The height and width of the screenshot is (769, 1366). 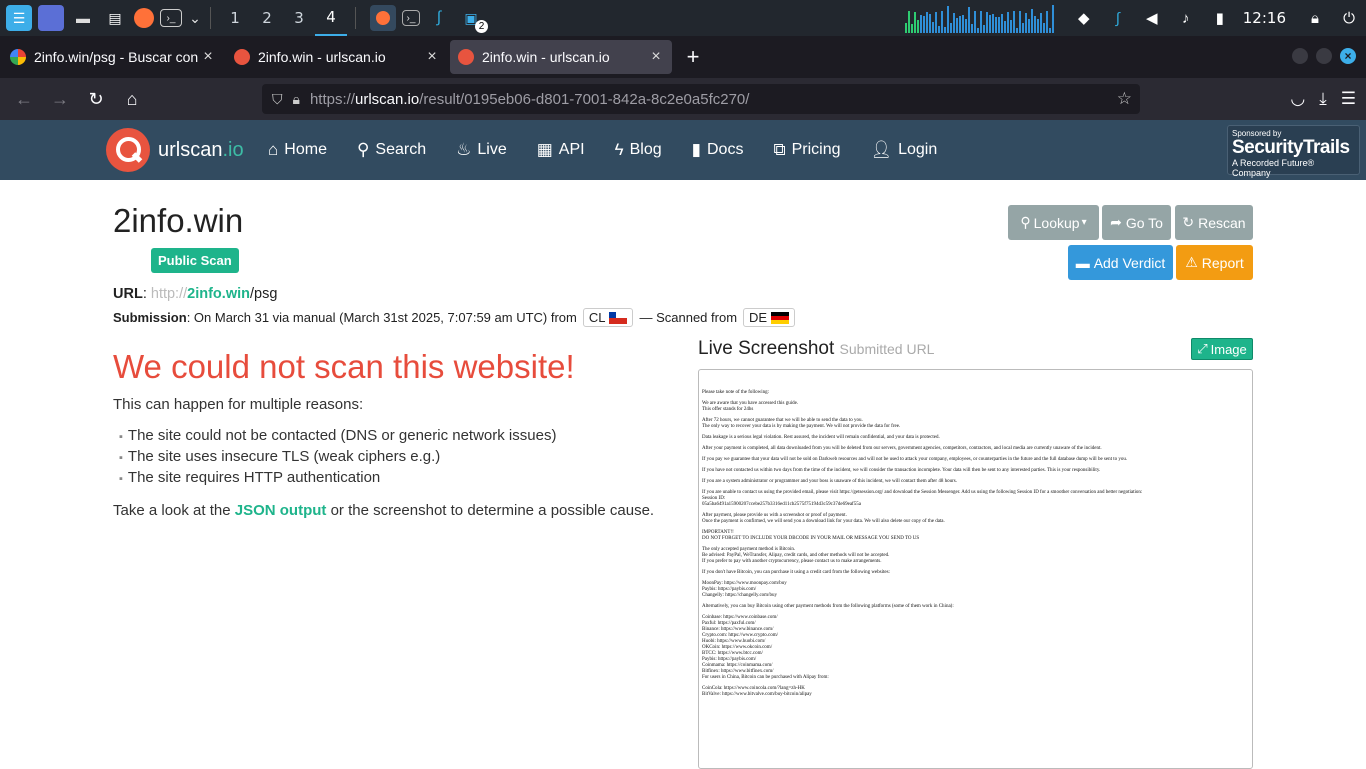 I want to click on url-host-link: 2info.win, so click(x=218, y=294).